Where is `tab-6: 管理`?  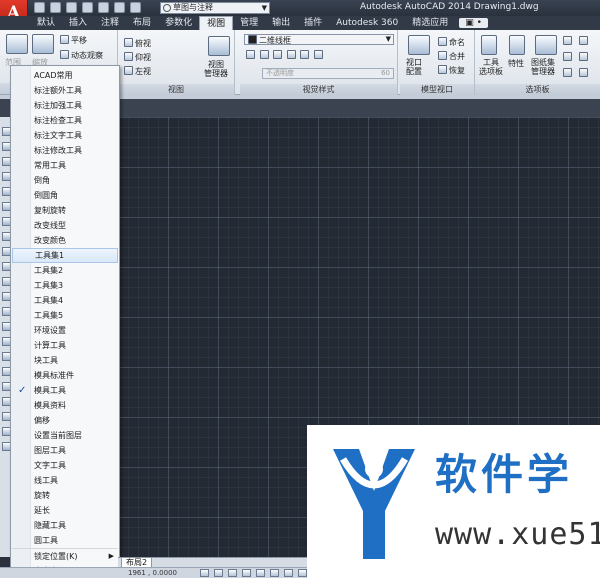 tab-6: 管理 is located at coordinates (249, 23).